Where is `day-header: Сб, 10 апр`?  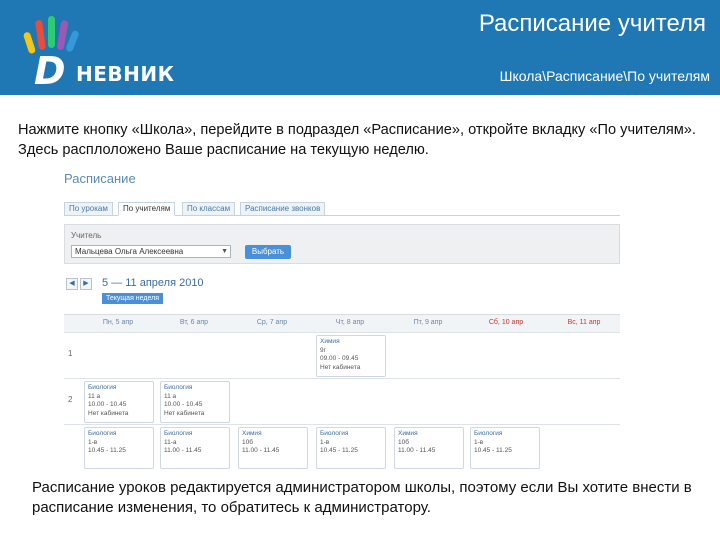
day-header: Сб, 10 апр is located at coordinates (506, 322).